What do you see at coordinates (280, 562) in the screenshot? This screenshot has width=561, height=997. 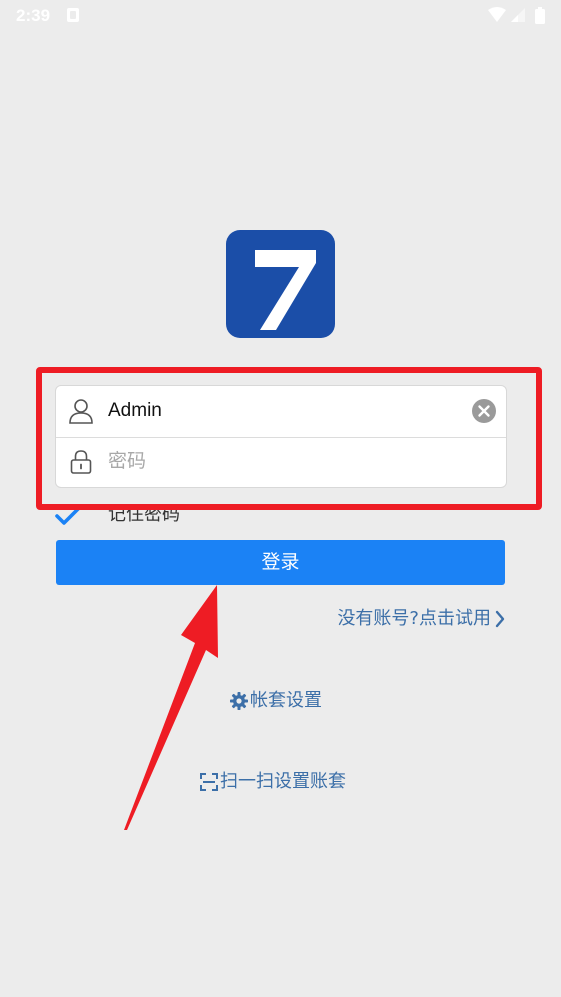 I see `login-button: 登录` at bounding box center [280, 562].